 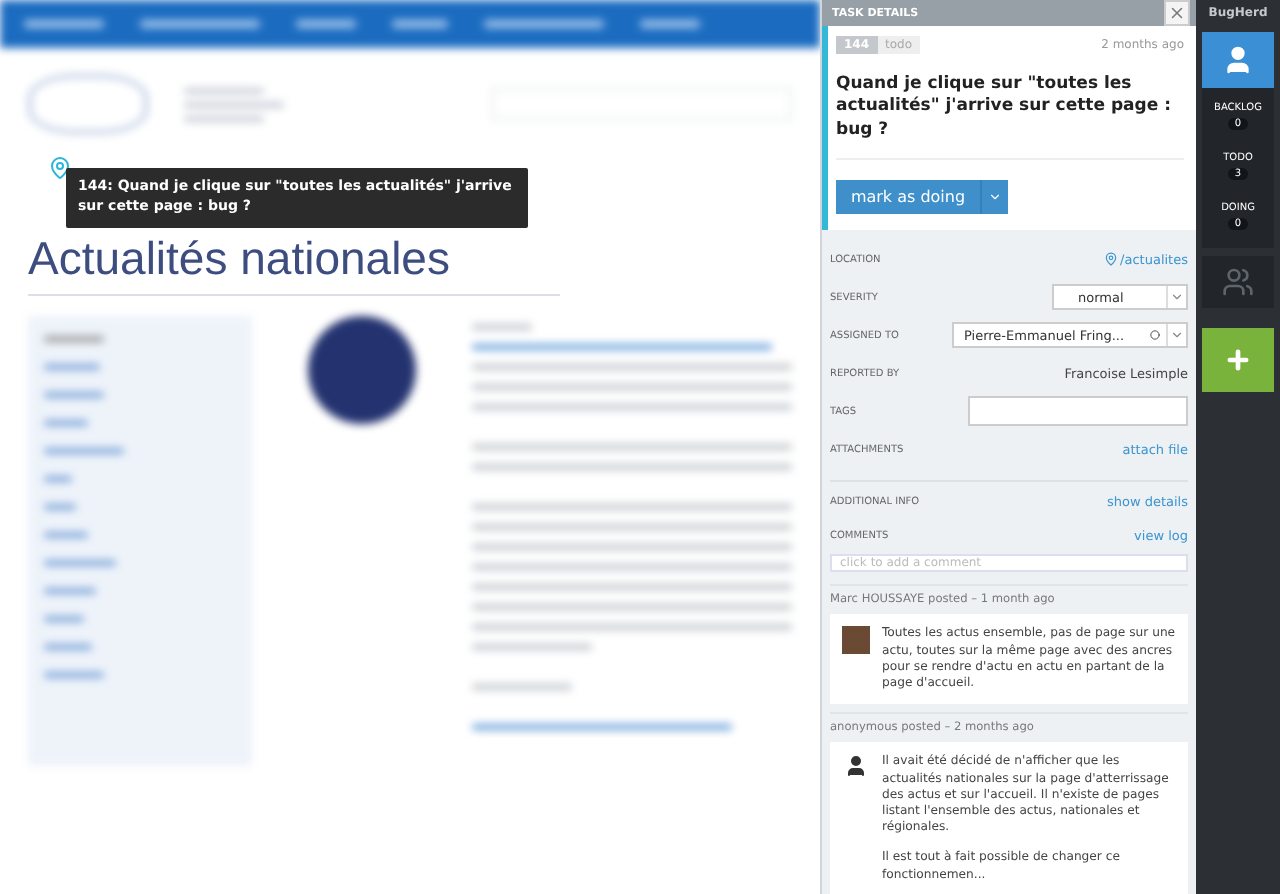 I want to click on close-button, so click(x=1177, y=13).